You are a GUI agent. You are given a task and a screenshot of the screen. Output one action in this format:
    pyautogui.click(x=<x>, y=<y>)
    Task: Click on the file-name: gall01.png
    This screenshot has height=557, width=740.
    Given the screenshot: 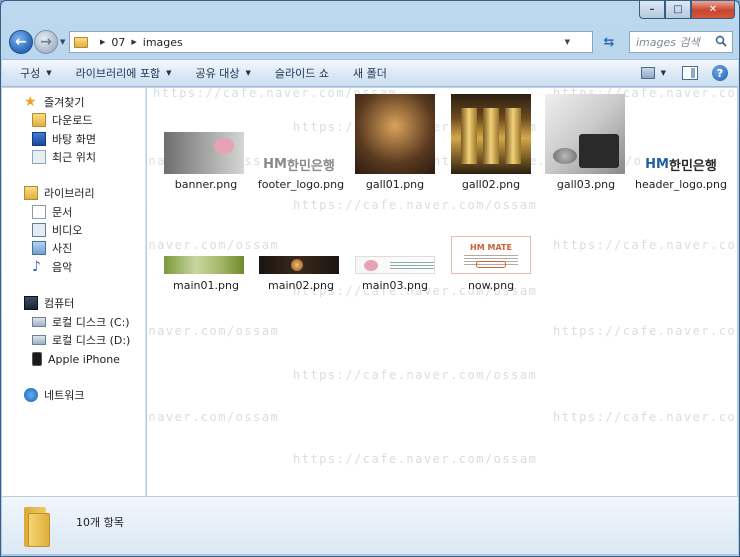 What is the action you would take?
    pyautogui.click(x=395, y=184)
    